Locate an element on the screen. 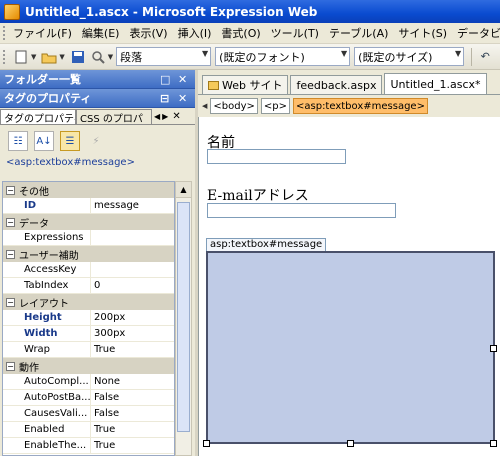  property-row: Enabled True is located at coordinates (88, 429).